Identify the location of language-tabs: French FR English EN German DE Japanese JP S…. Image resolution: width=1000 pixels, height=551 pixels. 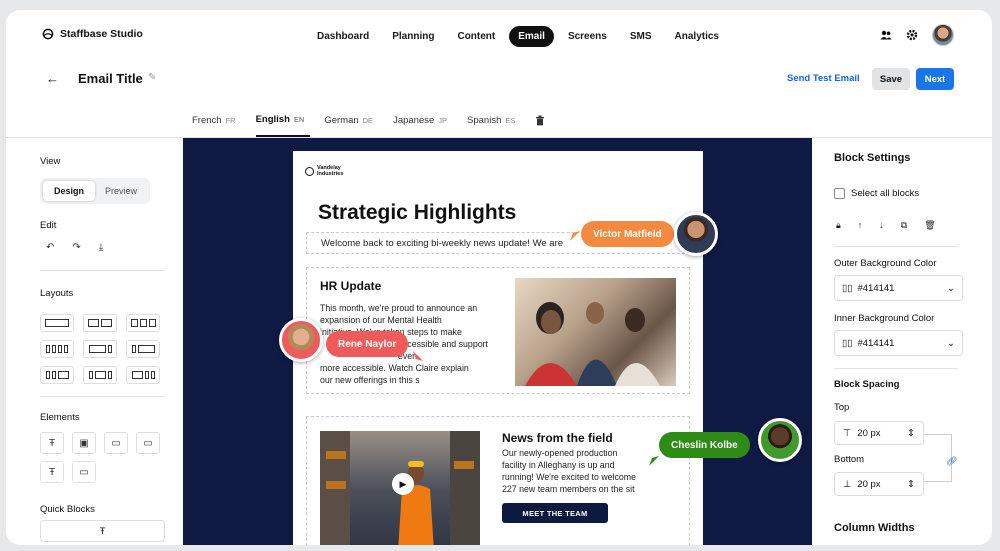
(368, 123).